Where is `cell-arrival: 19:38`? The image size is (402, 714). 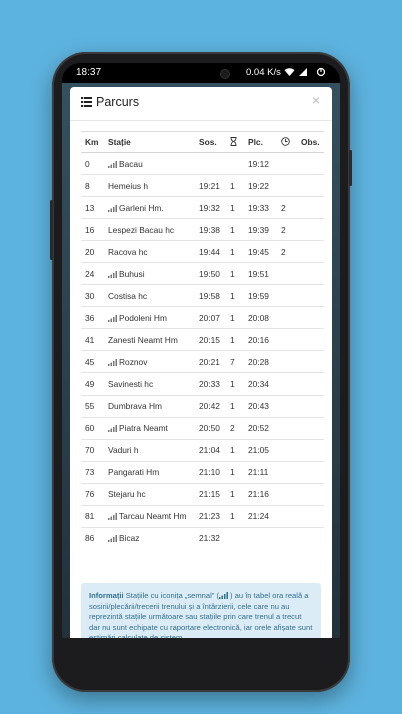 cell-arrival: 19:38 is located at coordinates (214, 229).